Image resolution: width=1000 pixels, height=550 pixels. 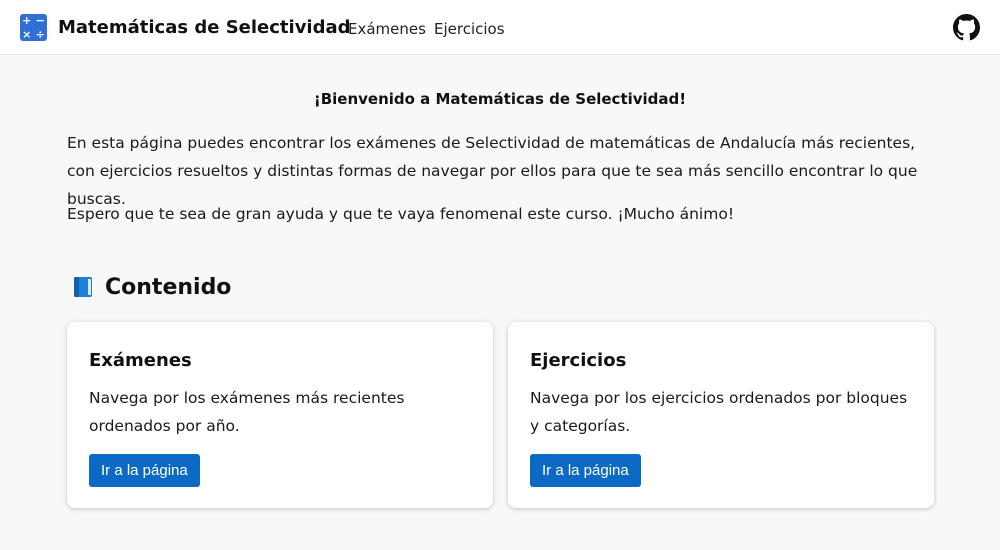 I want to click on card-title: Exámenes, so click(x=140, y=360).